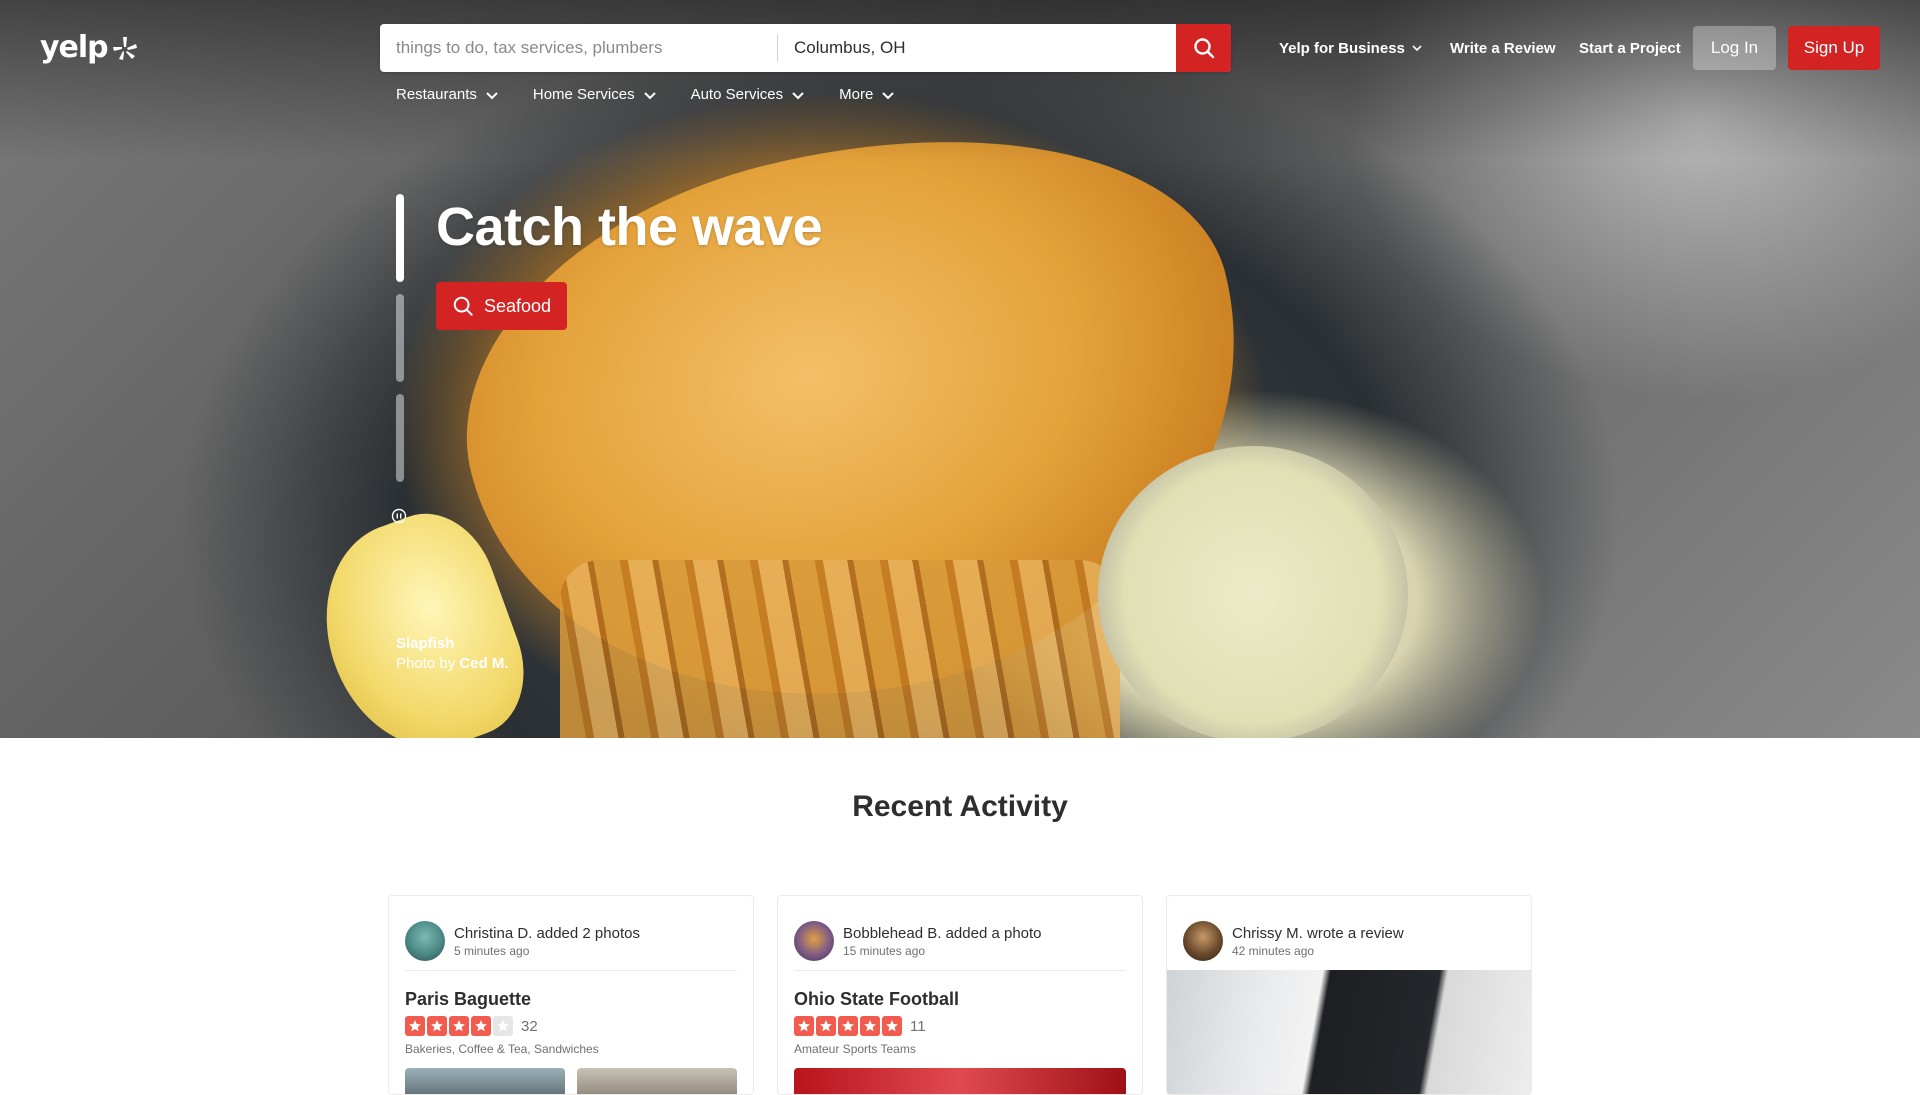 Image resolution: width=1920 pixels, height=1095 pixels. What do you see at coordinates (977, 48) in the screenshot?
I see `search-location-input: Columbus, OH` at bounding box center [977, 48].